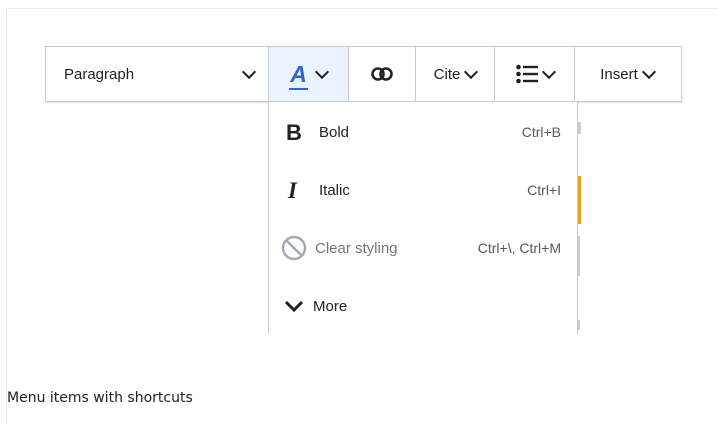 Image resolution: width=718 pixels, height=428 pixels. Describe the element at coordinates (423, 132) in the screenshot. I see `menu-item-bold: B Bold Ctrl+B` at that location.